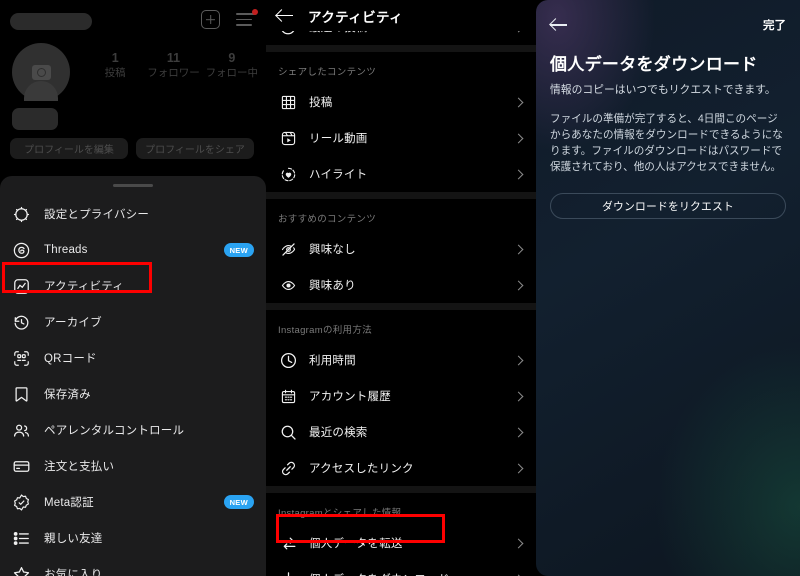 The width and height of the screenshot is (800, 576). Describe the element at coordinates (133, 466) in the screenshot. I see `sidebar-item-7: 注文と支払い` at that location.